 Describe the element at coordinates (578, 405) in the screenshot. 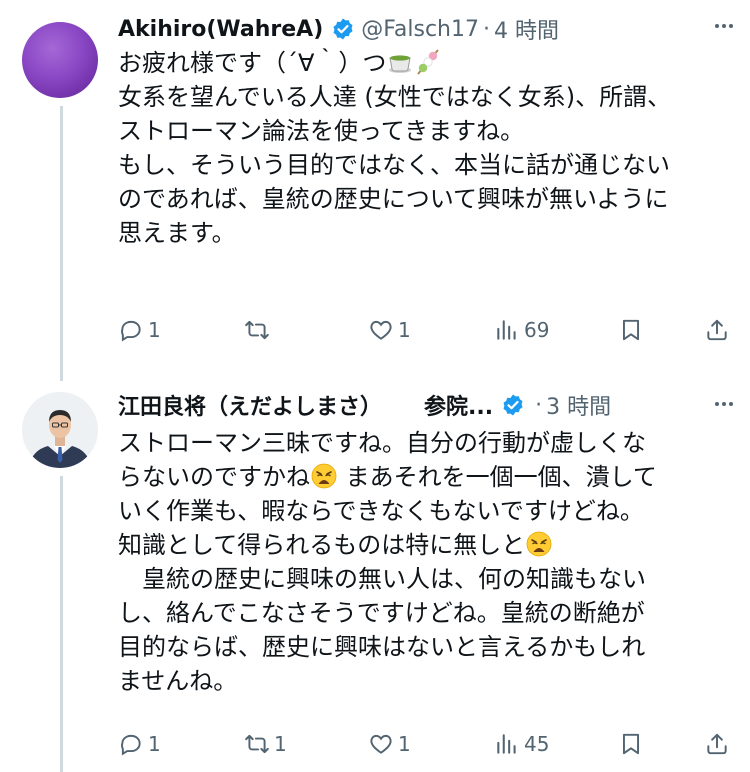

I see `timestamp: 3 時間` at that location.